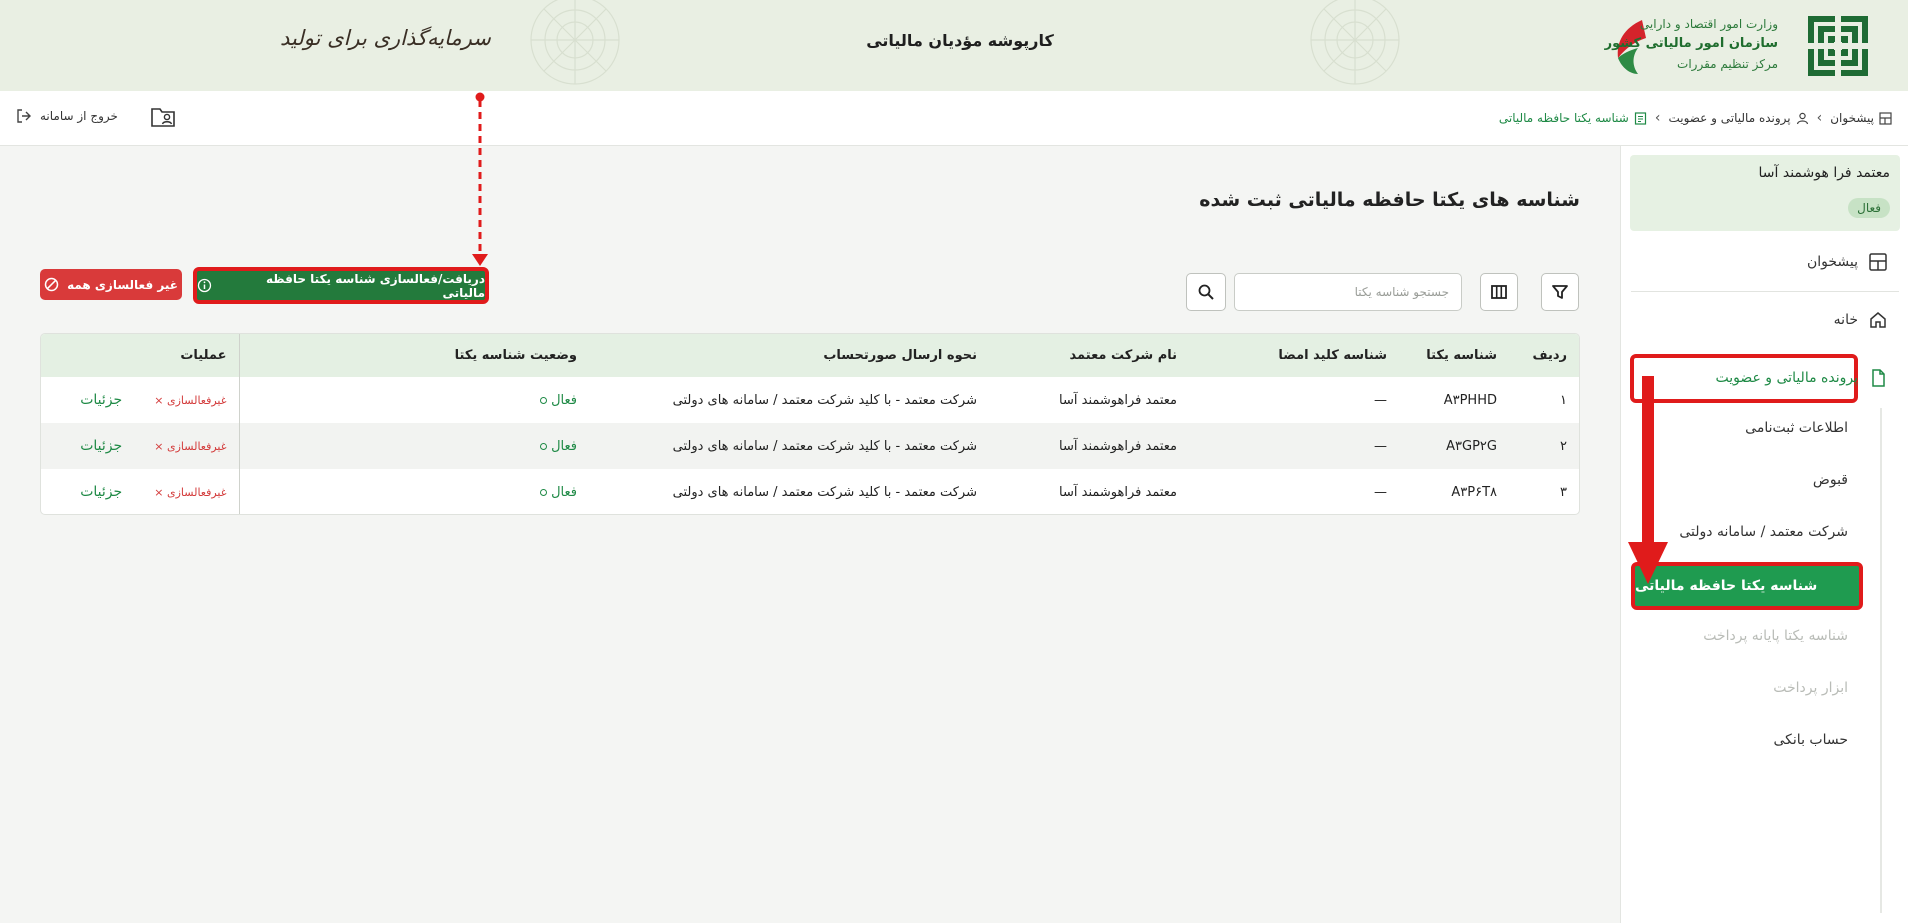 The image size is (1908, 923). Describe the element at coordinates (1389, 200) in the screenshot. I see `page-title: شناسه های یکتا حافظه مالیاتی ثبت شده` at that location.